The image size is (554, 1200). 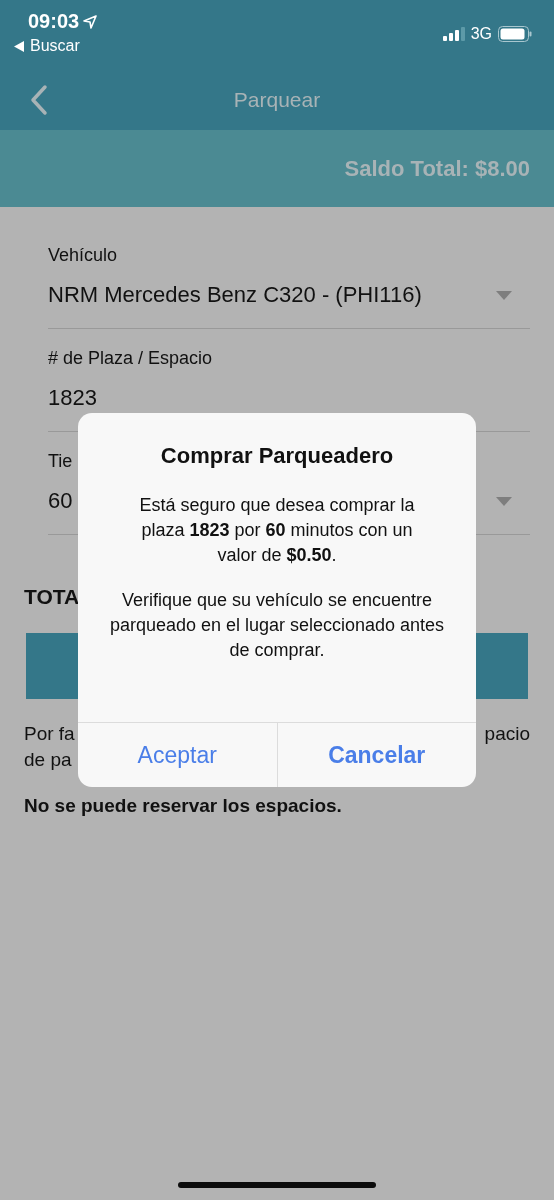 I want to click on clock-time: 09:03, so click(x=54, y=21).